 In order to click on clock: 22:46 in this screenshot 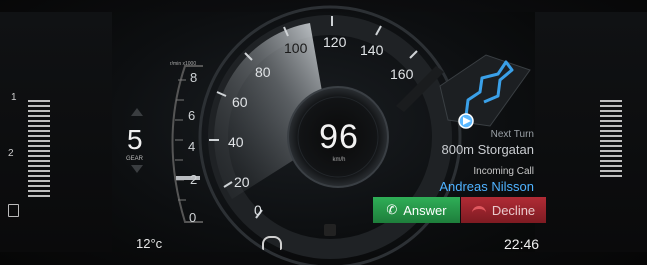, I will do `click(522, 244)`.